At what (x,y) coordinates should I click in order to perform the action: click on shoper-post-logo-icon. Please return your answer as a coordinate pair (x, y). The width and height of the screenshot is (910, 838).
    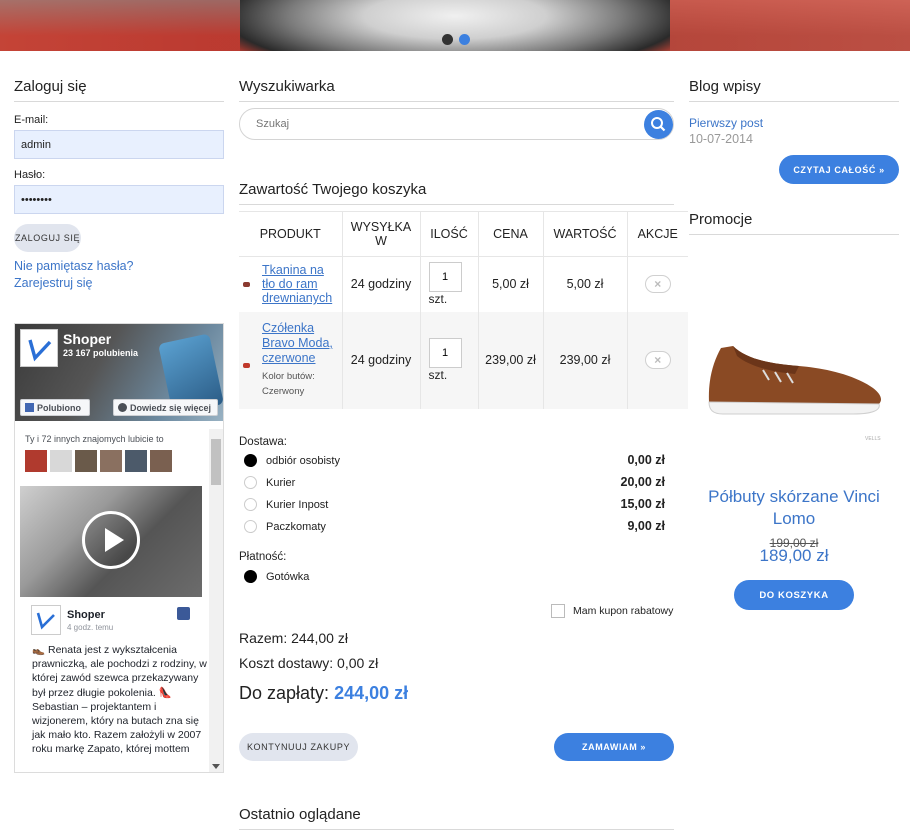
    Looking at the image, I should click on (46, 620).